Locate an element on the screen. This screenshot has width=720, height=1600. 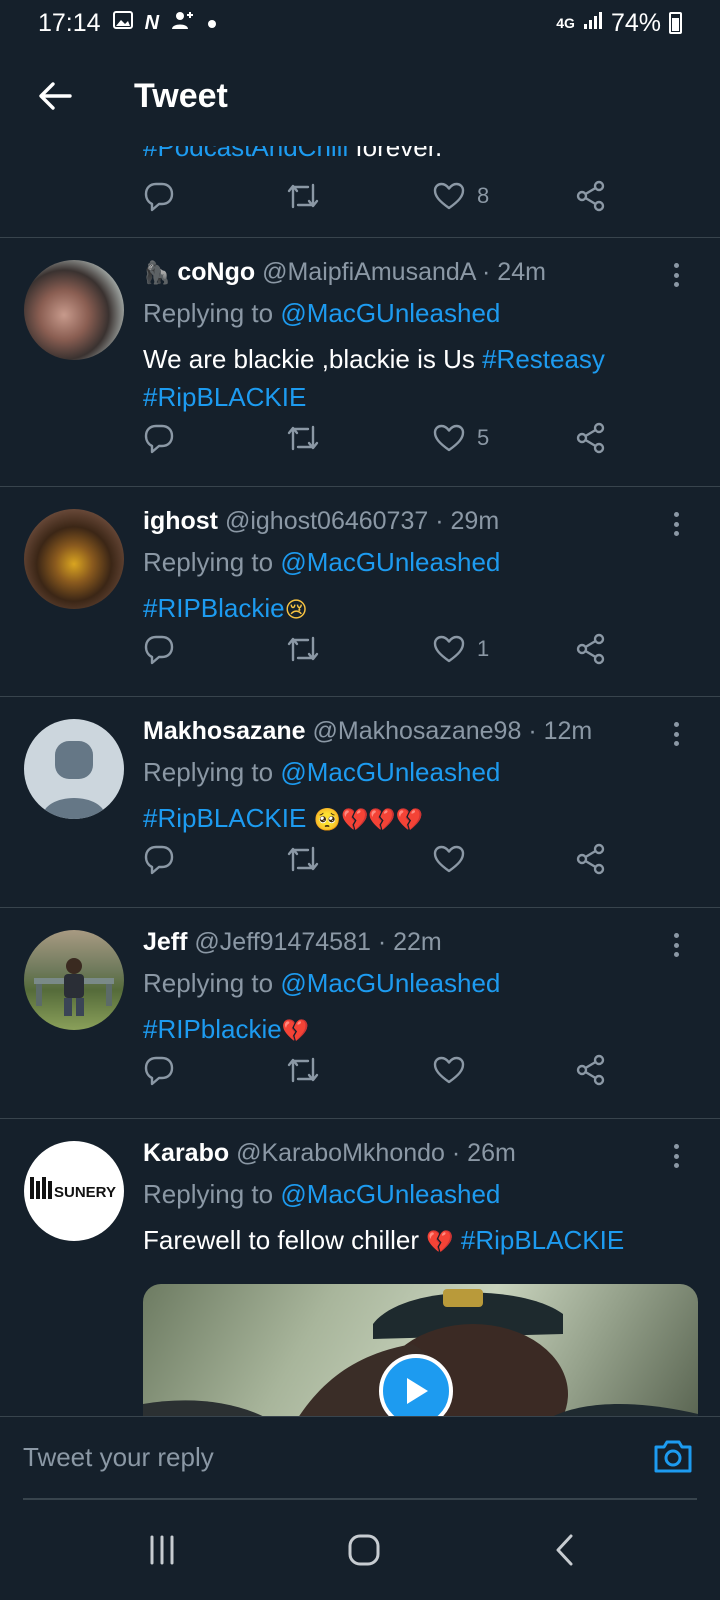
status-bar: 17:14 N 4G 74% is located at coordinates (360, 23).